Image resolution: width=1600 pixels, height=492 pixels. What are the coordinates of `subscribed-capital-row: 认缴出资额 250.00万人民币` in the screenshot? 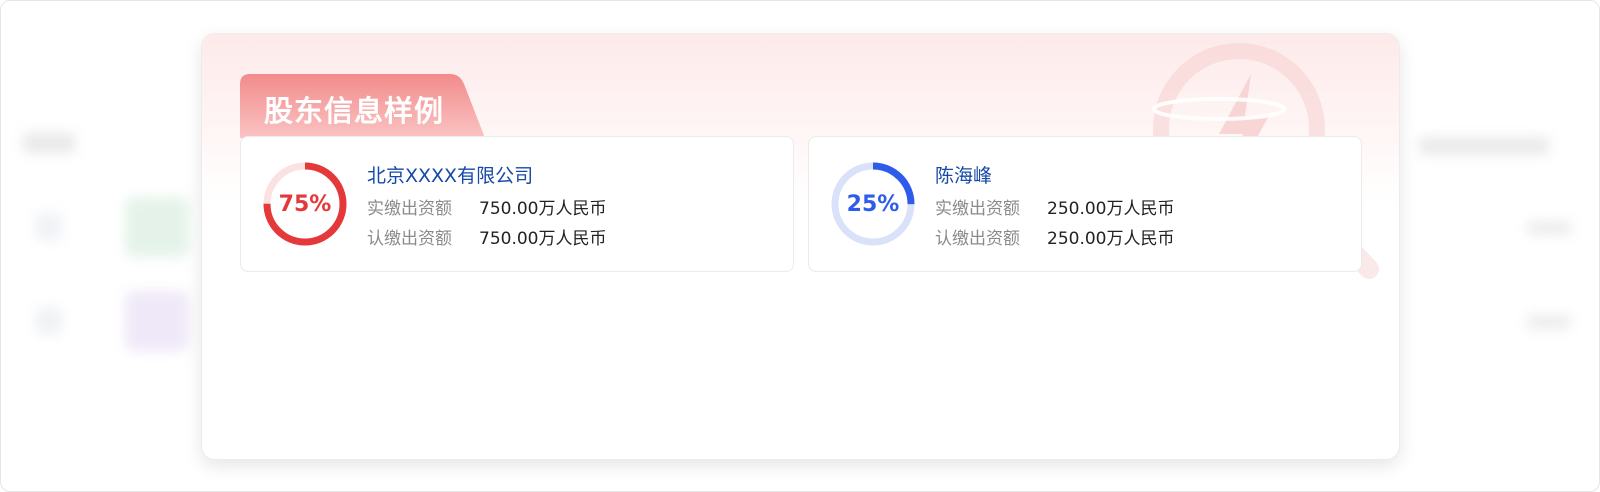 It's located at (1054, 239).